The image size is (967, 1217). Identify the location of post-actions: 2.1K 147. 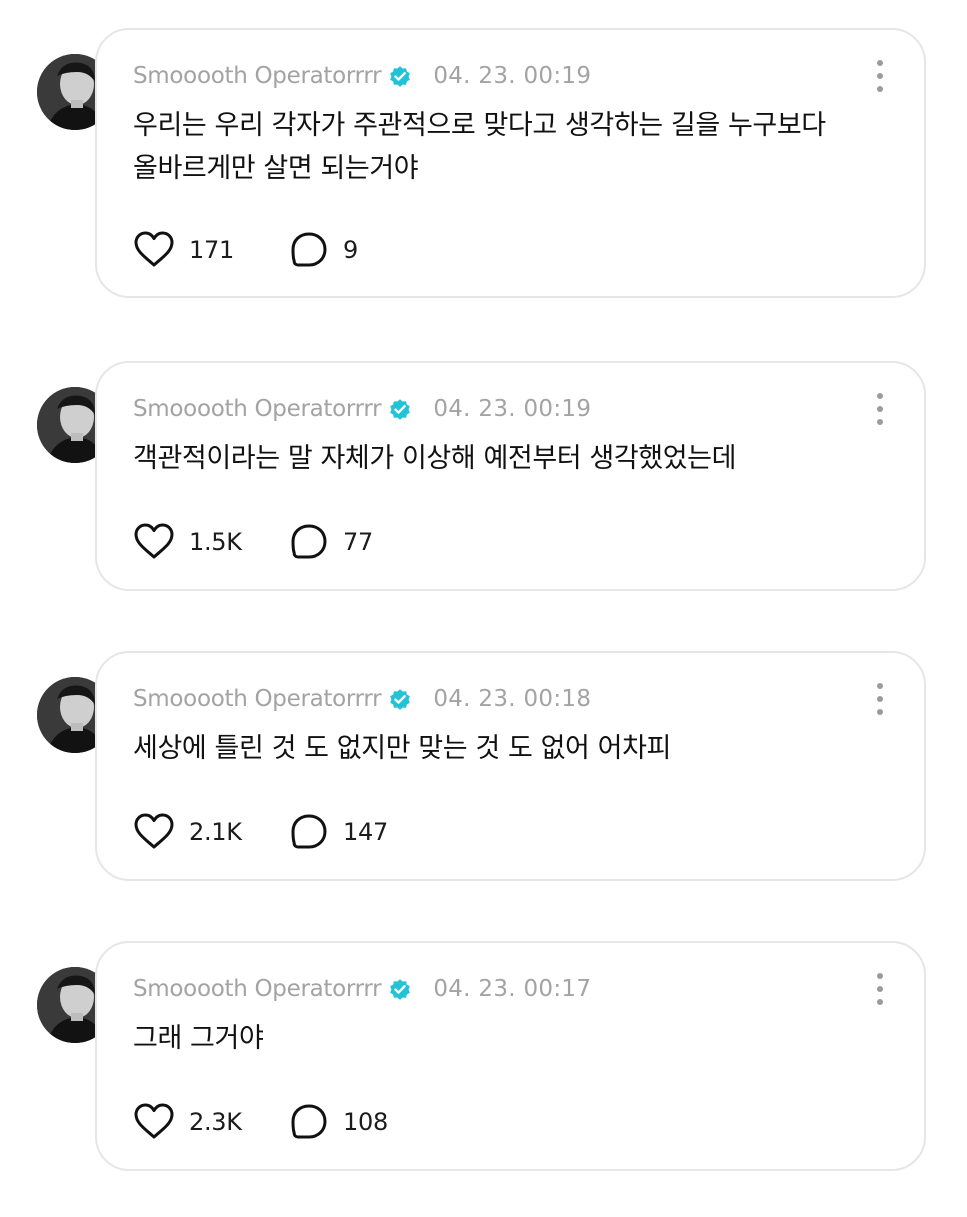
(260, 832).